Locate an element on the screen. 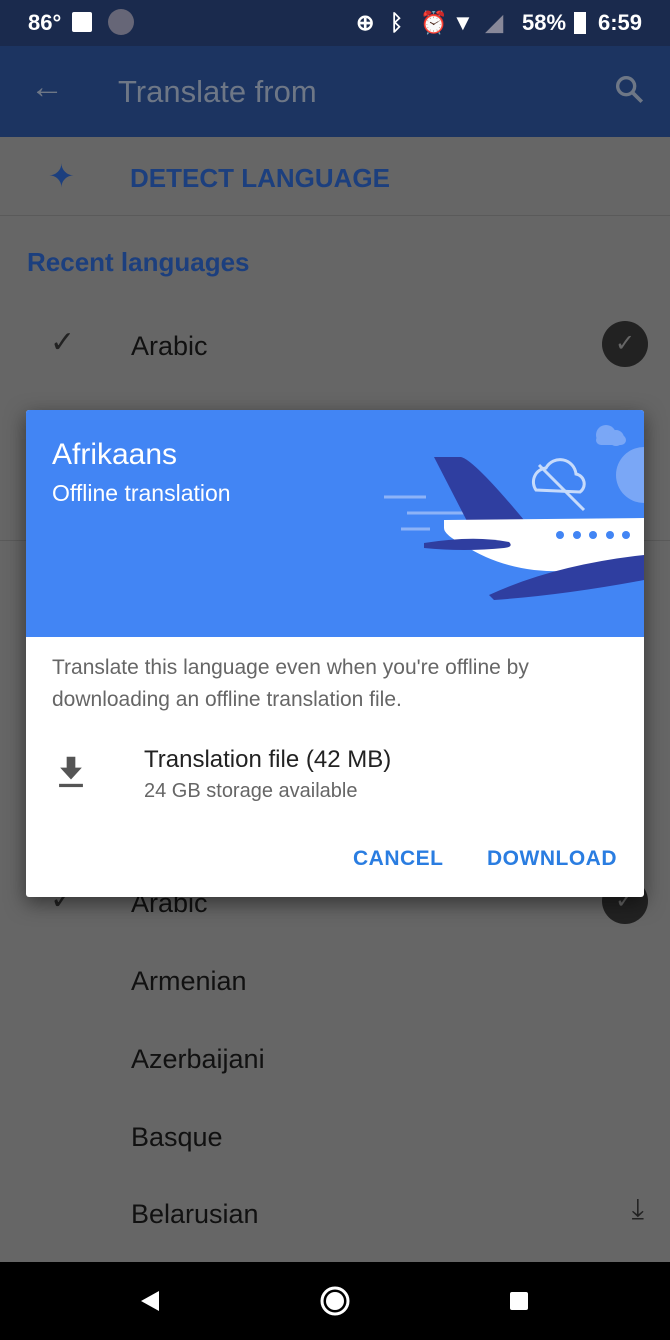 The width and height of the screenshot is (670, 1340). airplane-illustration is located at coordinates (514, 512).